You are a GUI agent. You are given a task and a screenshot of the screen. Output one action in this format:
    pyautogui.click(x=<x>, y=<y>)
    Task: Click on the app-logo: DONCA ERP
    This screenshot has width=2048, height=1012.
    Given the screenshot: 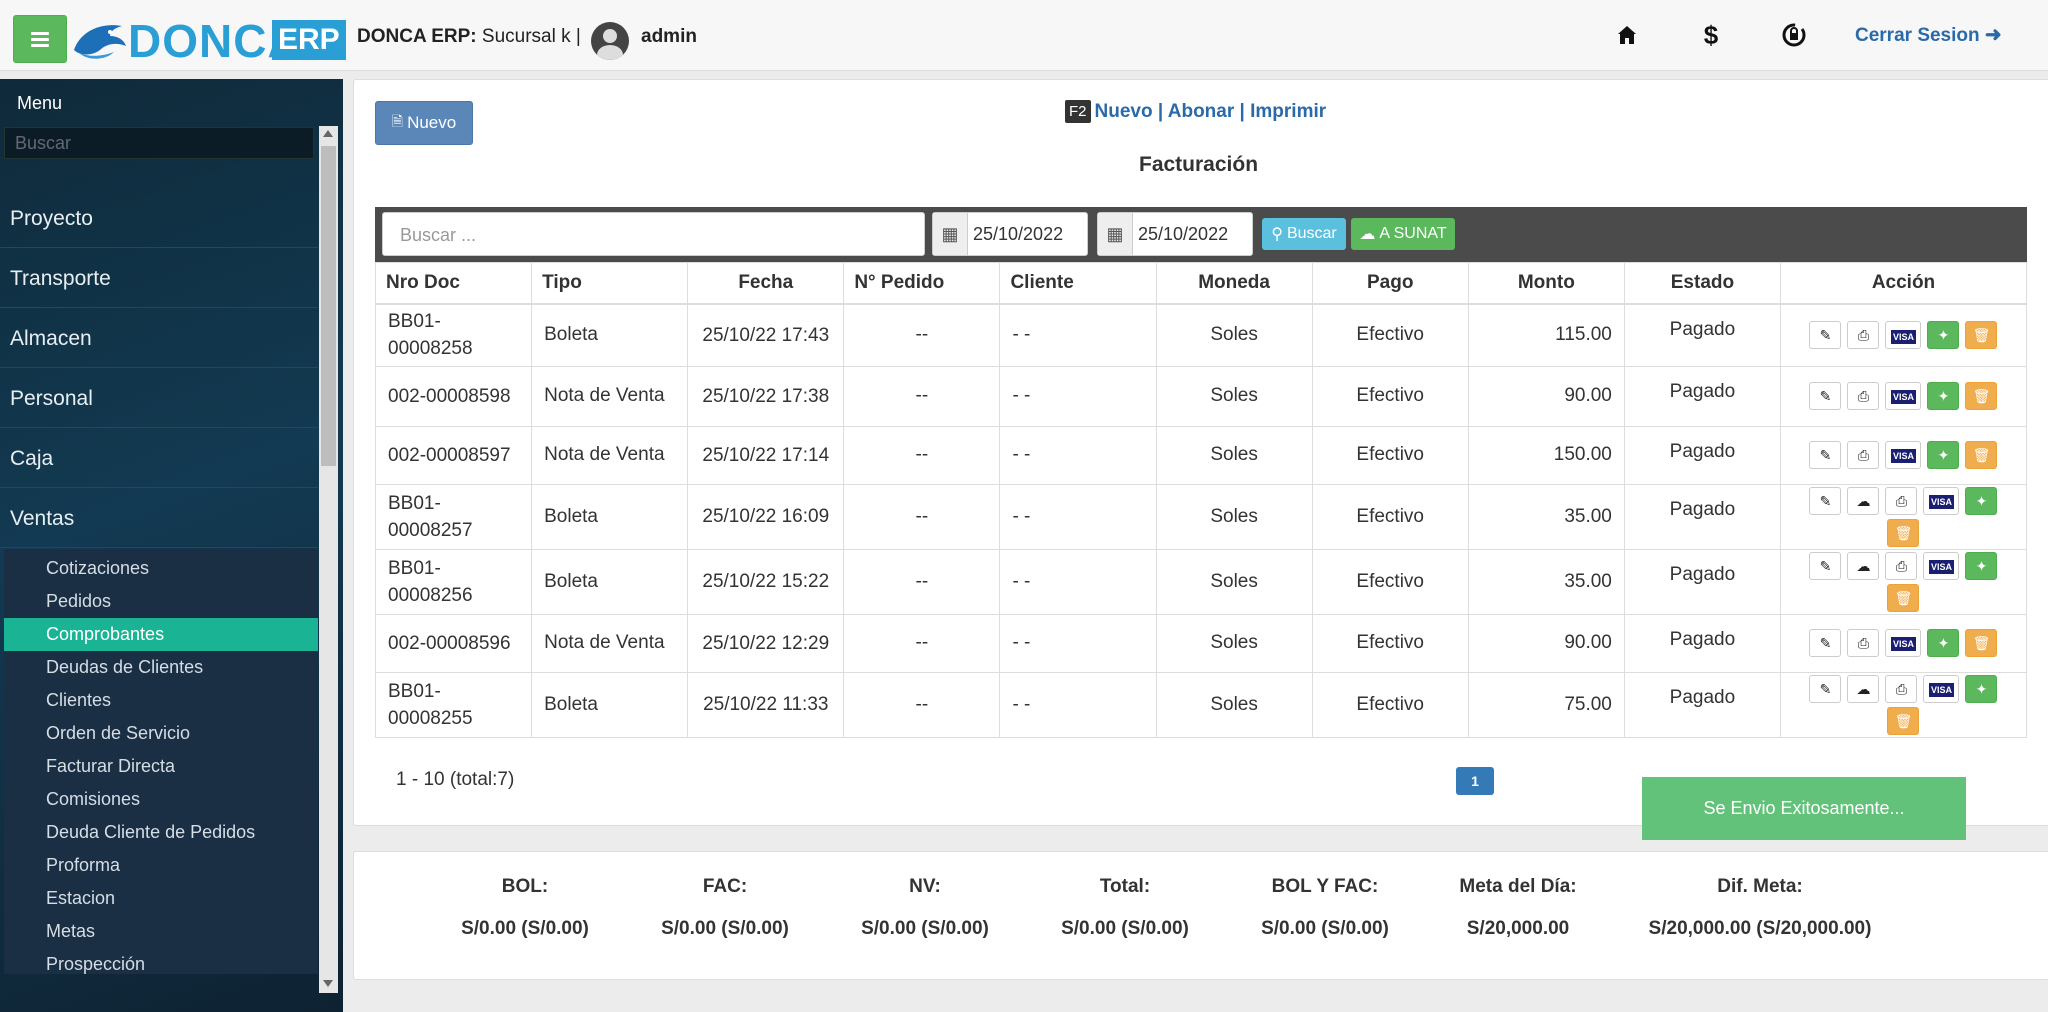 What is the action you would take?
    pyautogui.click(x=208, y=39)
    